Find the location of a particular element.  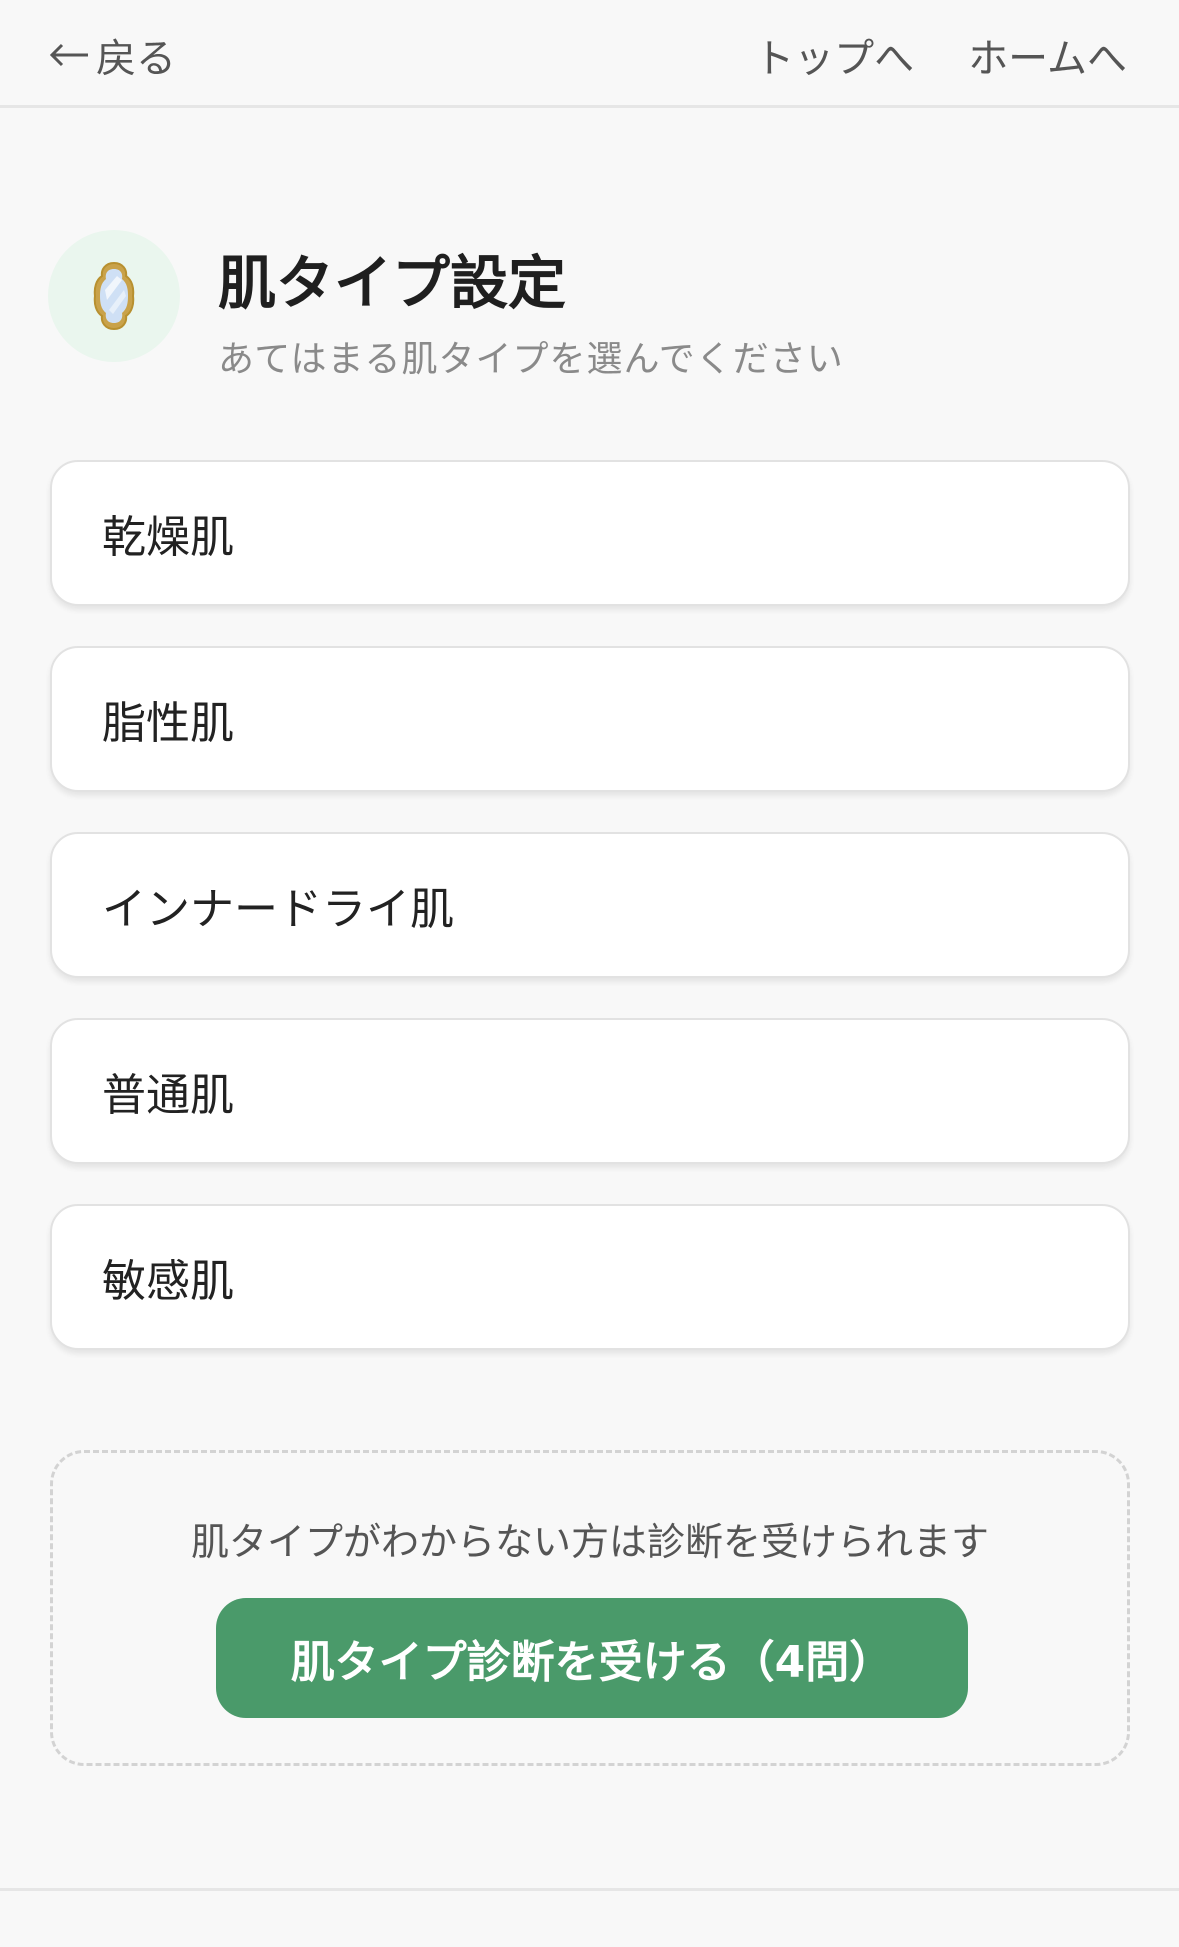

skin-type-option-oily: 脂性肌 is located at coordinates (590, 719).